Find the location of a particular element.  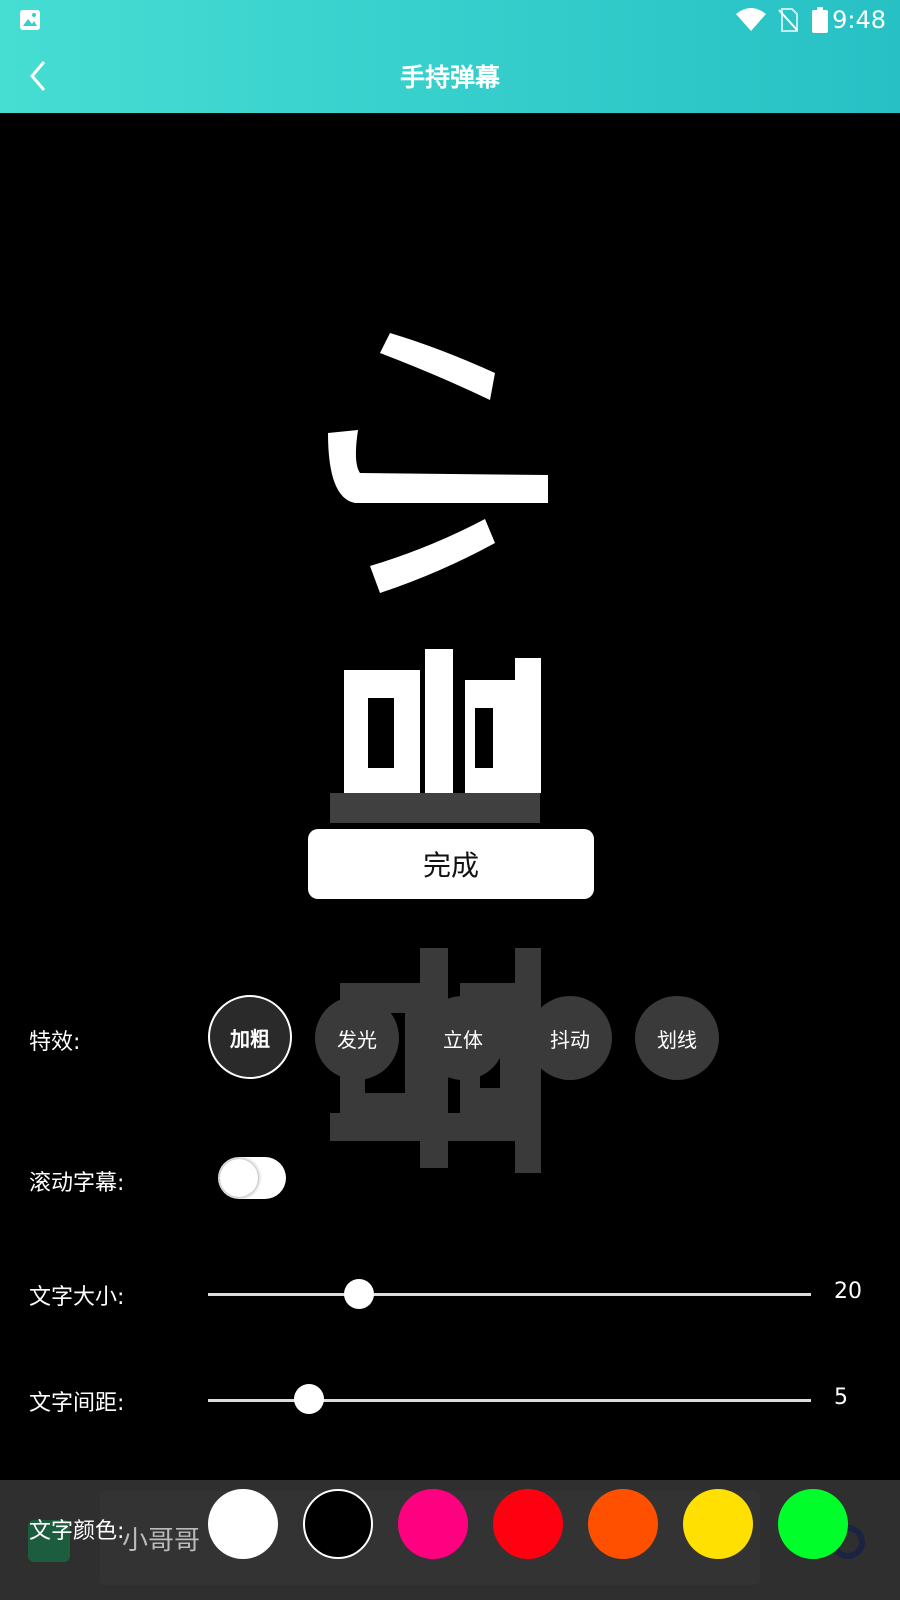

effect-glow-button: 发光 is located at coordinates (357, 1038).